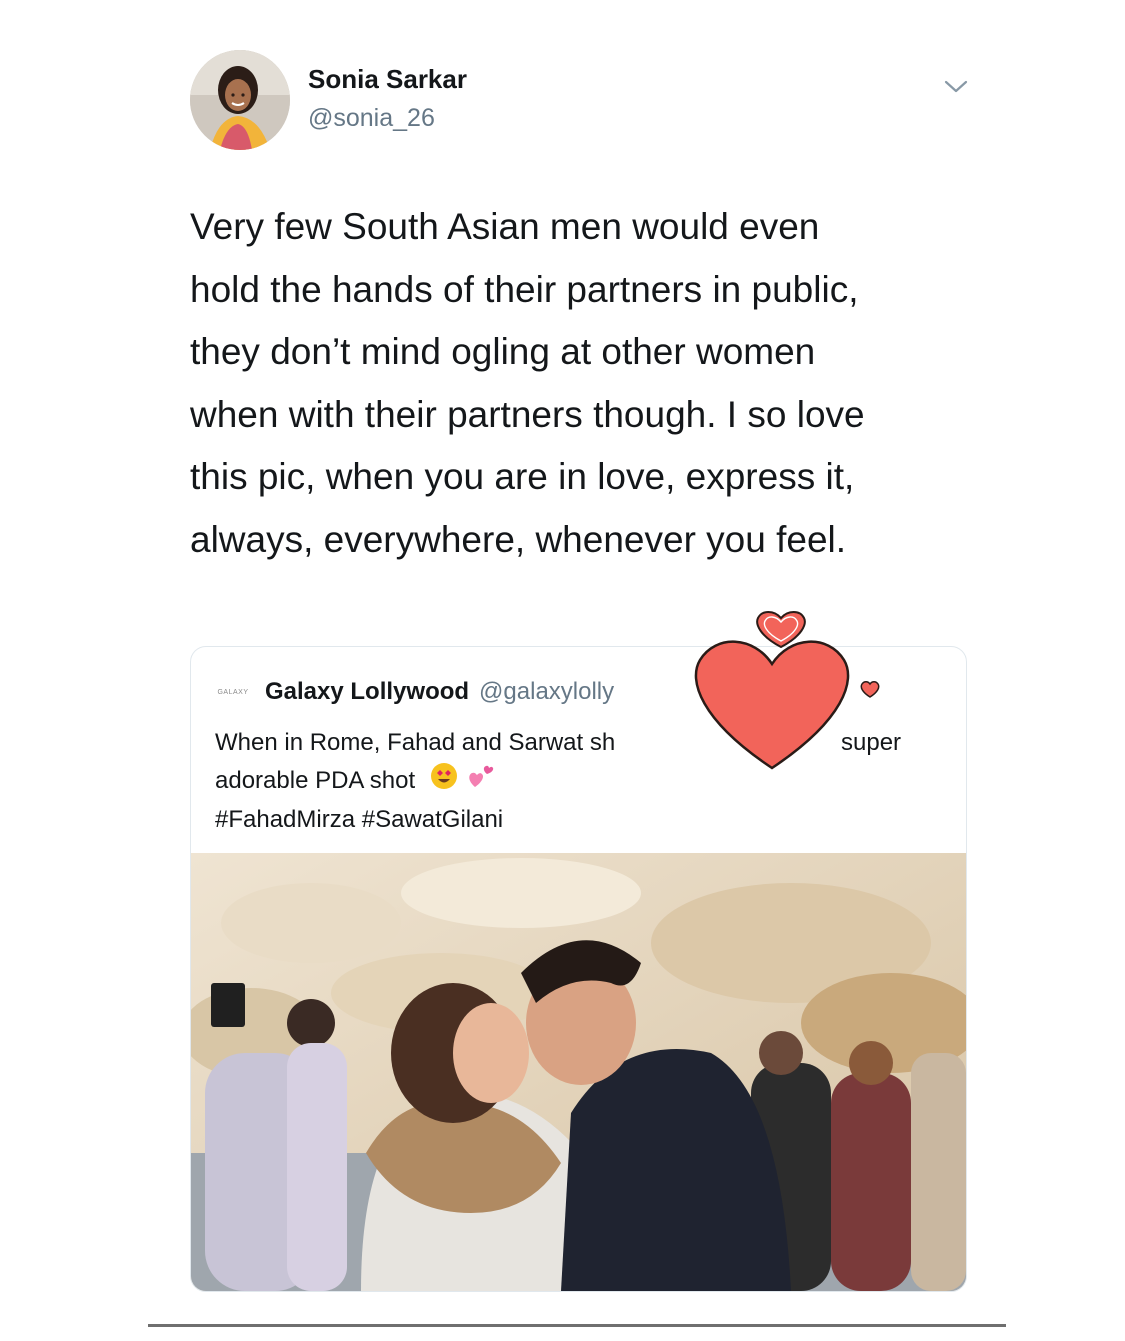 The image size is (1125, 1341). Describe the element at coordinates (956, 86) in the screenshot. I see `chevron-down-icon` at that location.